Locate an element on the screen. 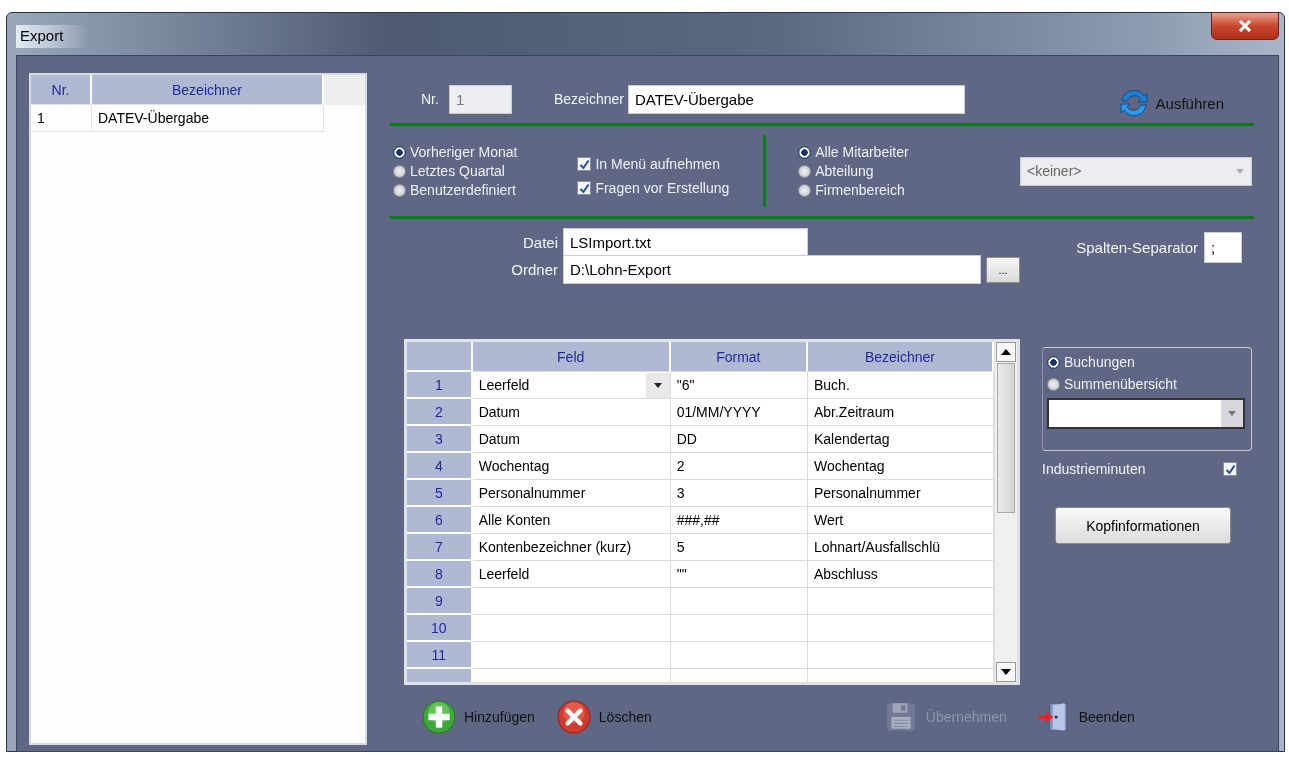  table-cell: Wert is located at coordinates (900, 520).